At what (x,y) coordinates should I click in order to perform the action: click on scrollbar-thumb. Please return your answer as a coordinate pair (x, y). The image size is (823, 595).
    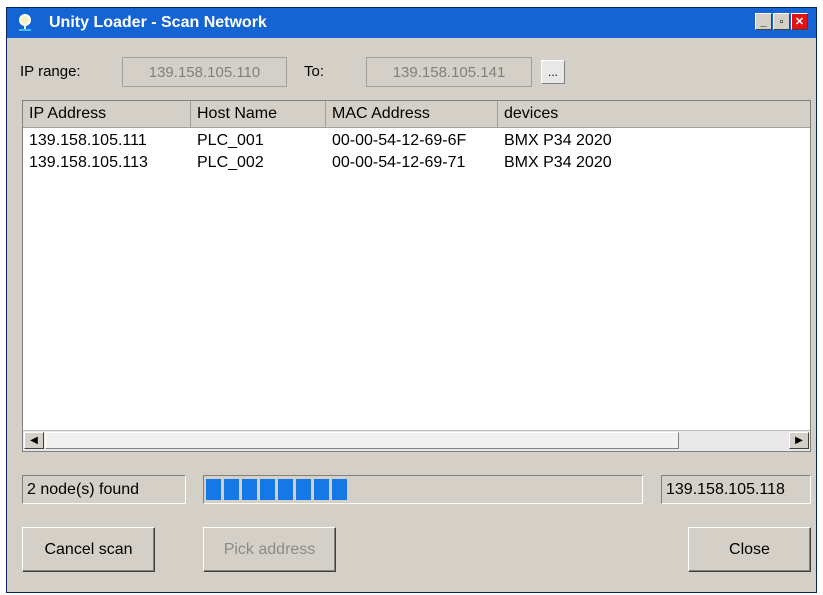
    Looking at the image, I should click on (362, 440).